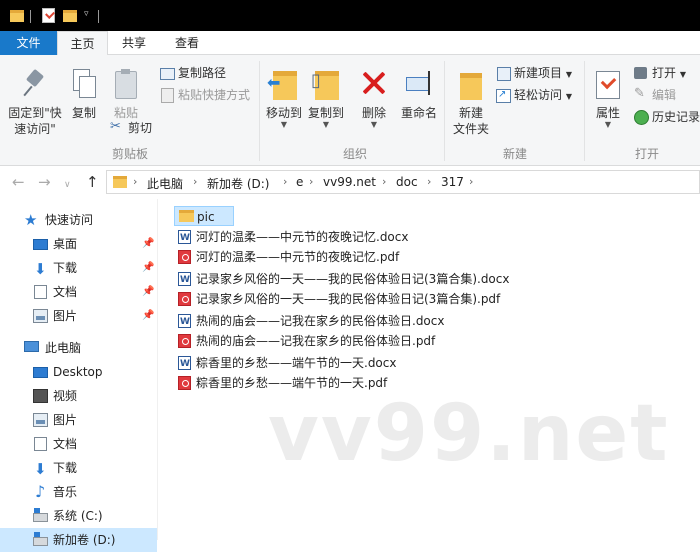 The image size is (700, 552). I want to click on sidebar-item-pictures: 图片 📌, so click(78, 316).